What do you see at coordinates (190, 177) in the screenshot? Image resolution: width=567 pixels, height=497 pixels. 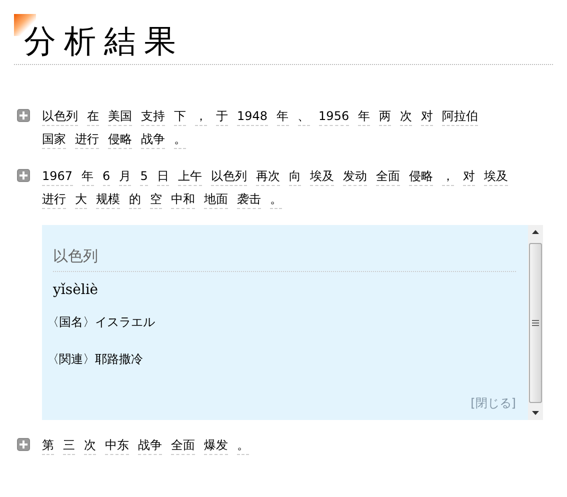 I see `word-link: 上午` at bounding box center [190, 177].